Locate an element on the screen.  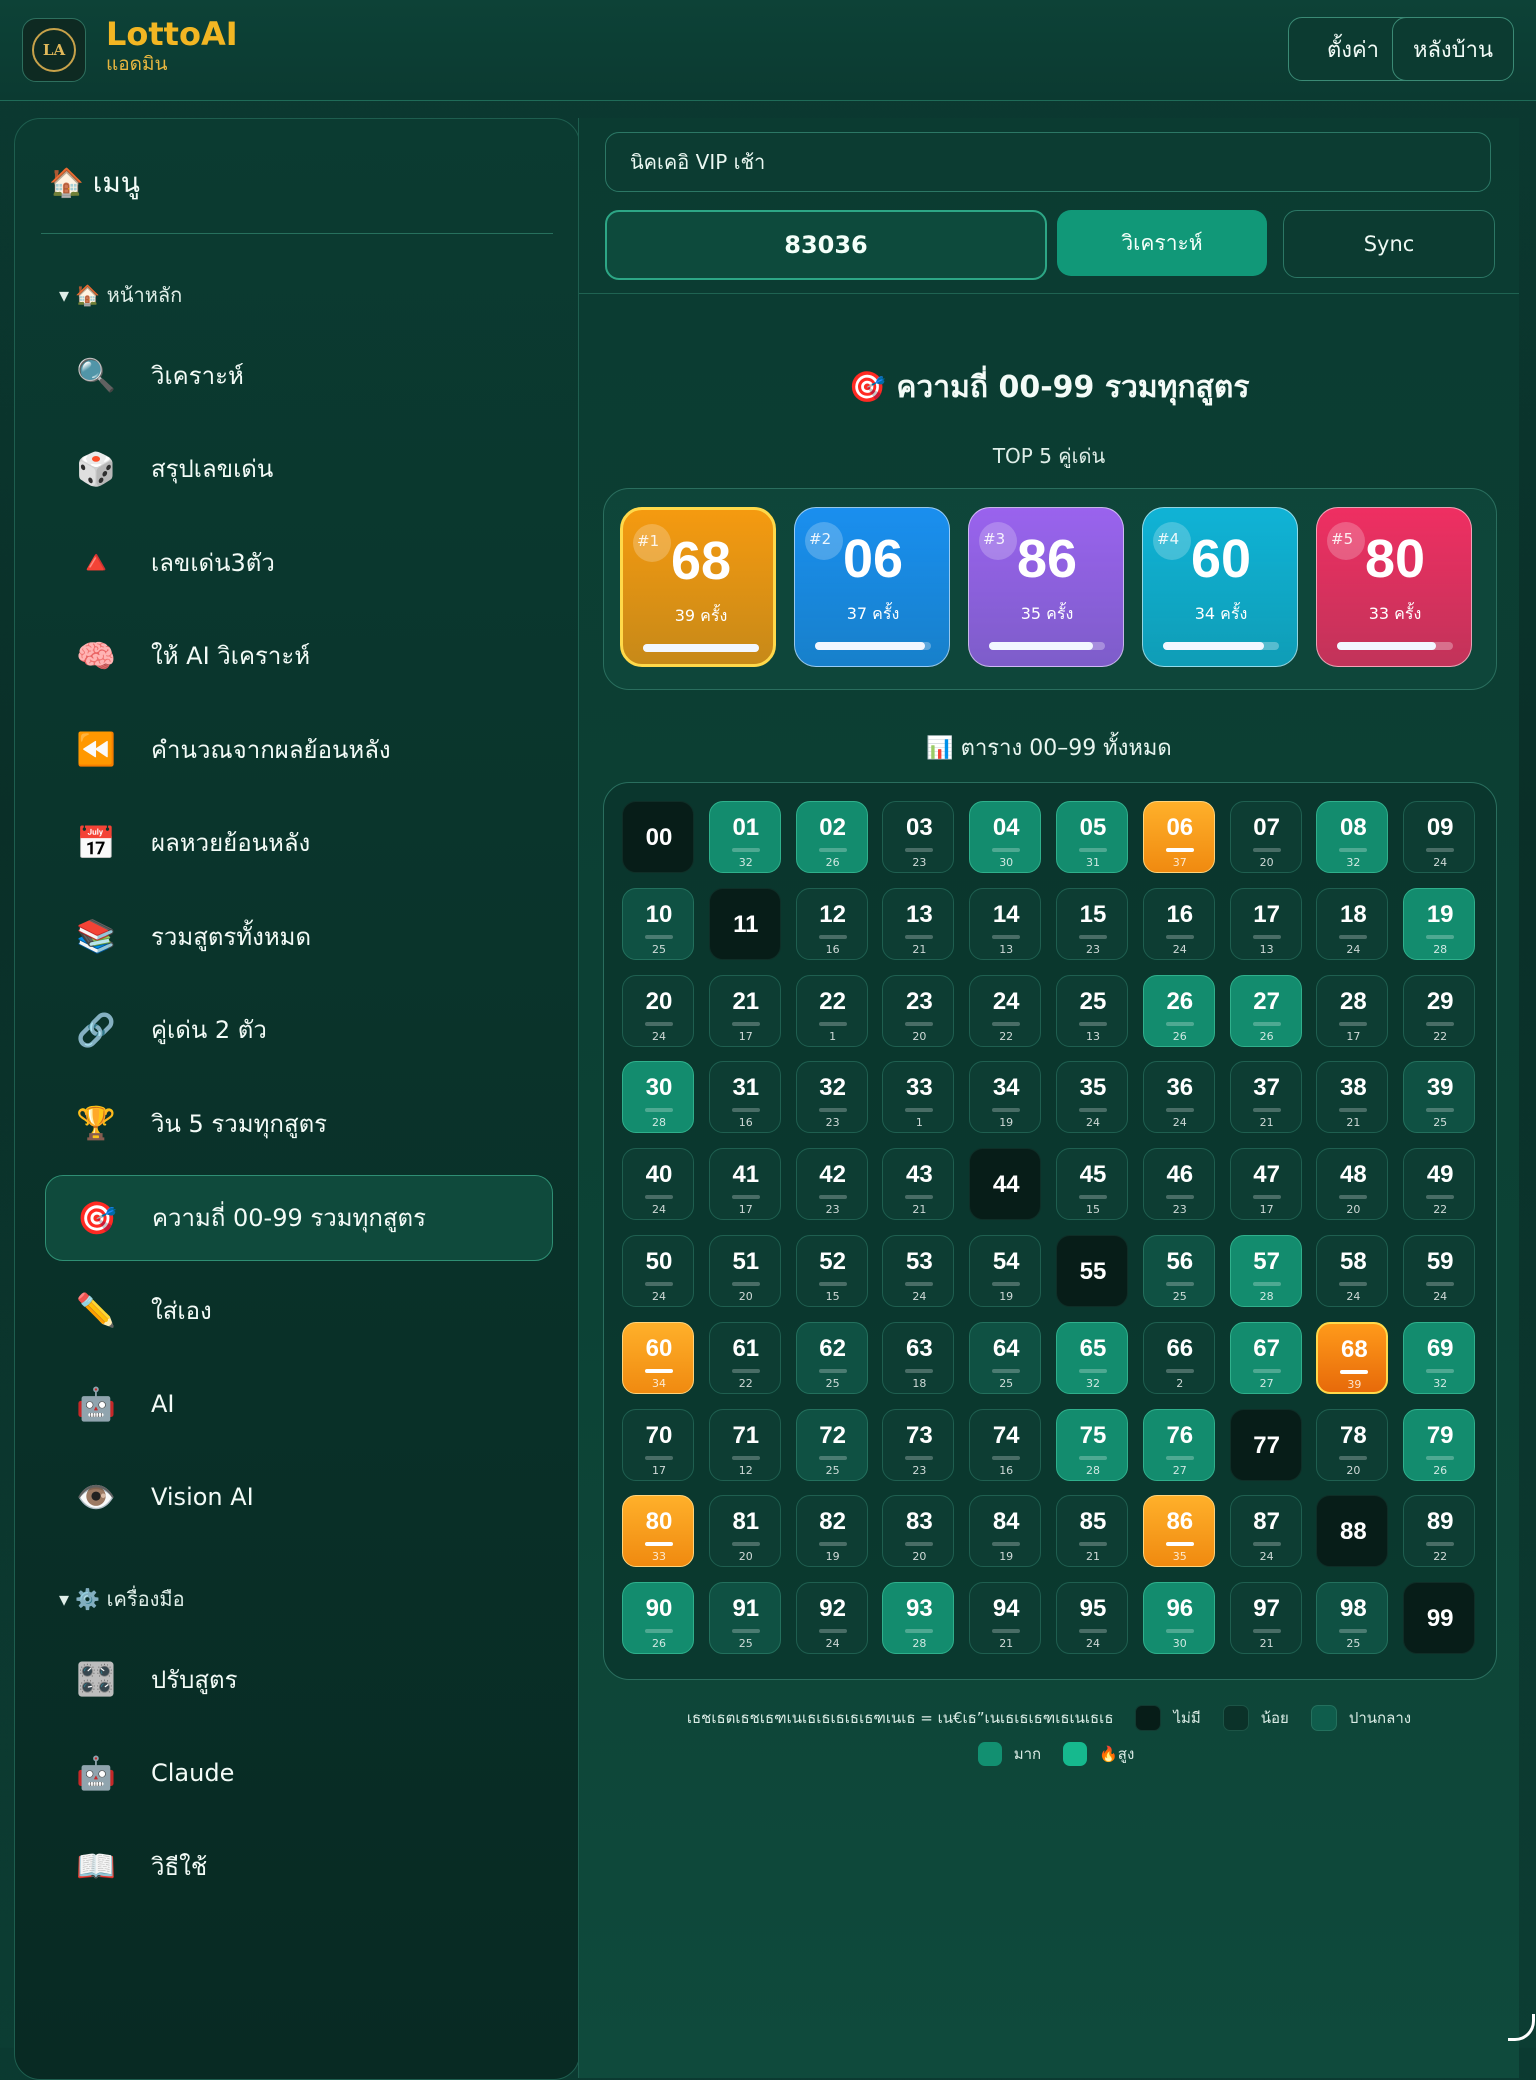
grid-cell-20: 20 24 is located at coordinates (658, 1010).